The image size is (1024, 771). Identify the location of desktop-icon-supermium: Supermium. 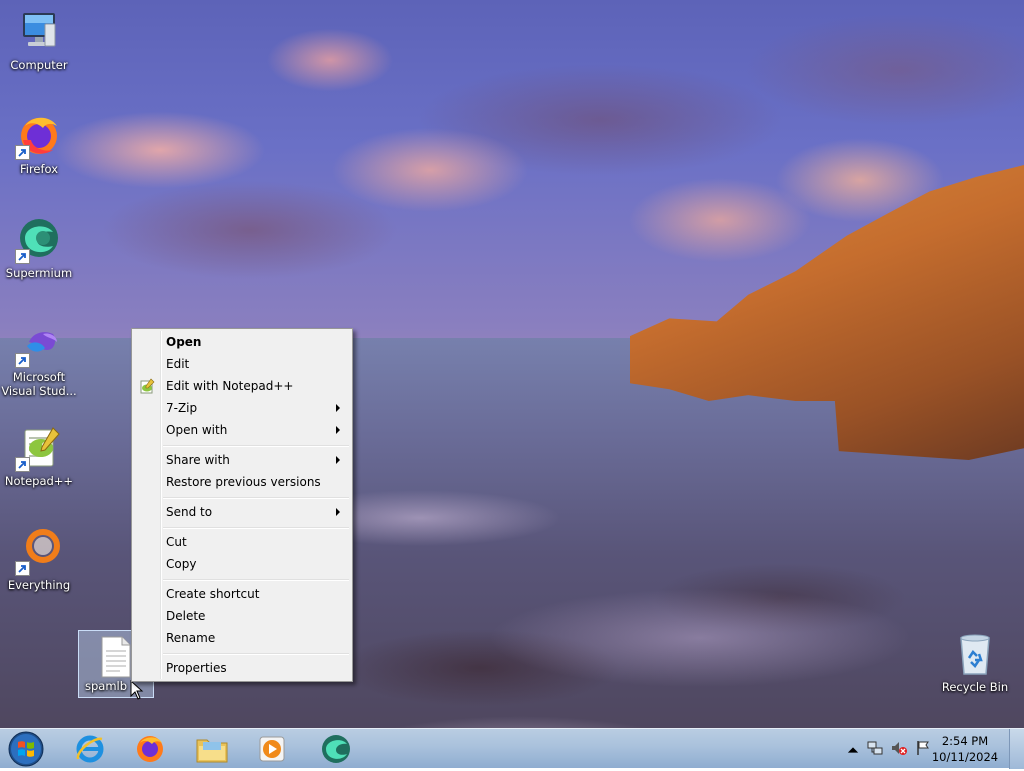
(39, 248).